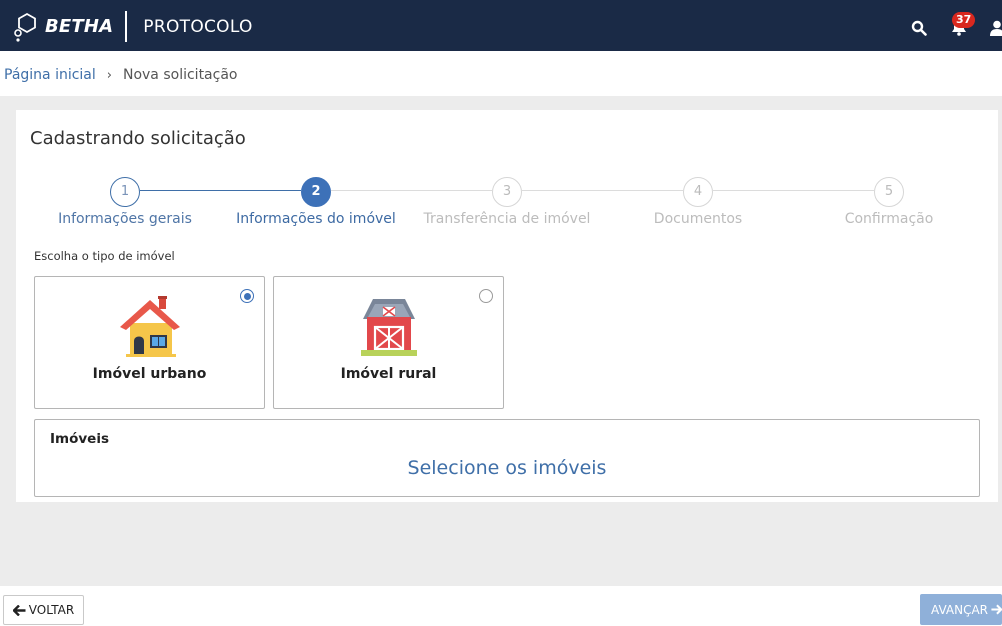 Image resolution: width=1002 pixels, height=626 pixels. I want to click on step-1-label: Informações gerais, so click(125, 219).